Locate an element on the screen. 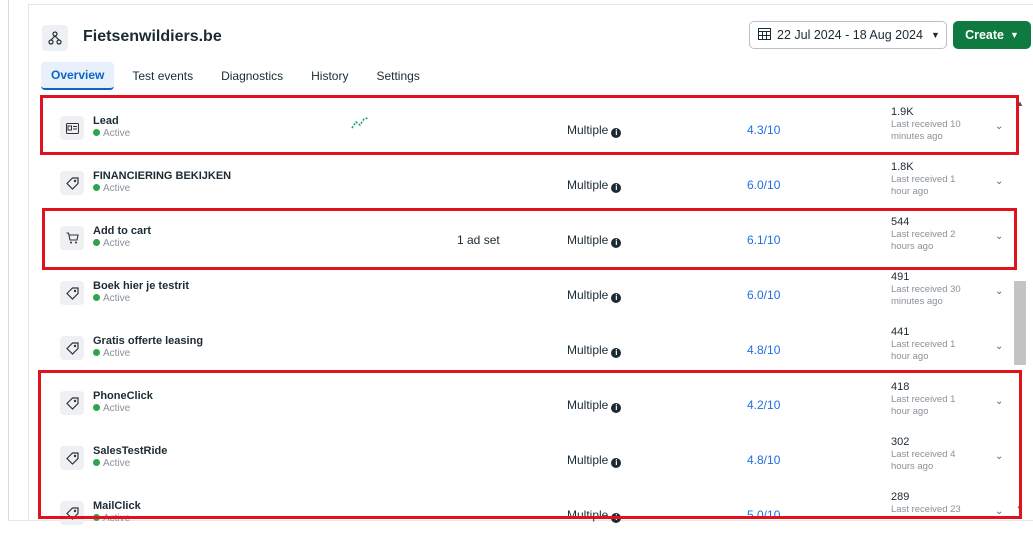  event-match-quality: 4.8/10 is located at coordinates (763, 350).